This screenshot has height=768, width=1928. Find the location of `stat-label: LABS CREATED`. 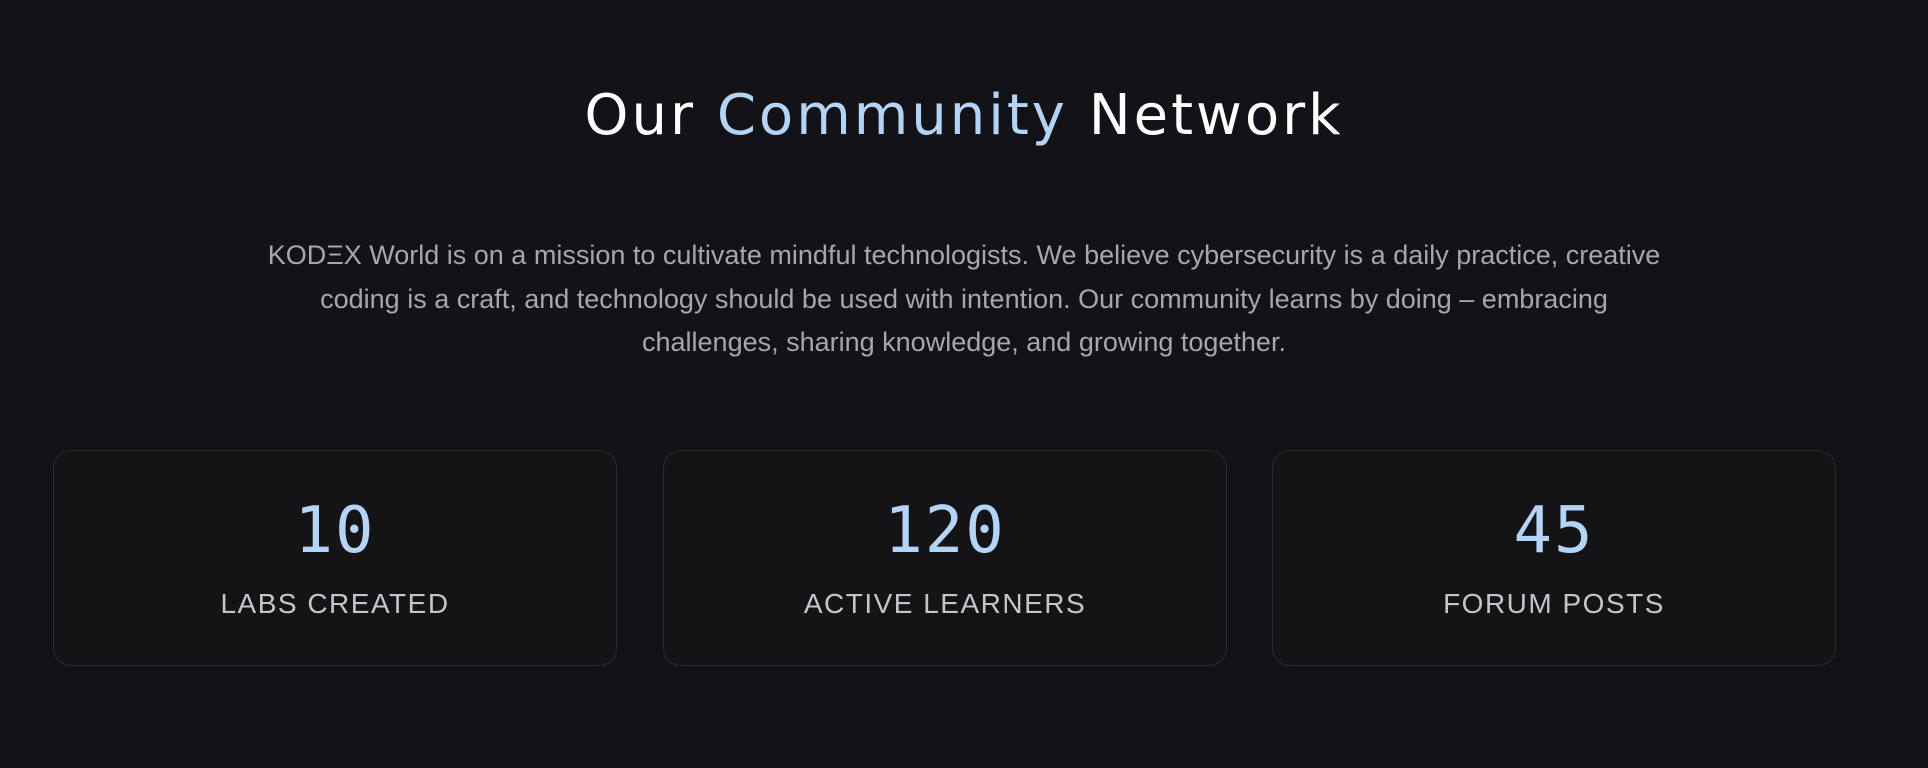

stat-label: LABS CREATED is located at coordinates (335, 603).